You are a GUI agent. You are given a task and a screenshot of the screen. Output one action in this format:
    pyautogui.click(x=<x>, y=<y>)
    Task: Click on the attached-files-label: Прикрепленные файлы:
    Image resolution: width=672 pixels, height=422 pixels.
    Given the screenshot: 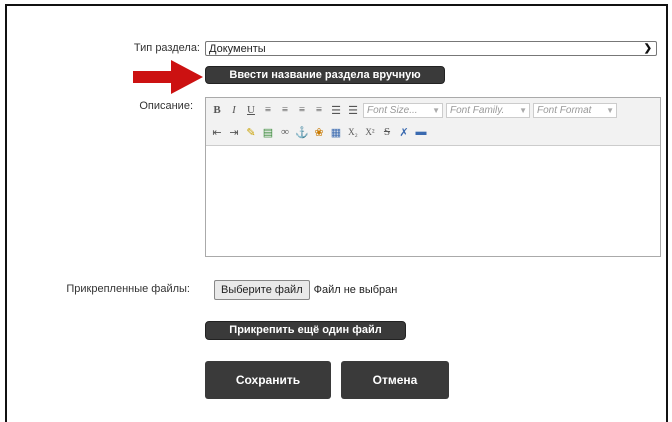 What is the action you would take?
    pyautogui.click(x=128, y=289)
    